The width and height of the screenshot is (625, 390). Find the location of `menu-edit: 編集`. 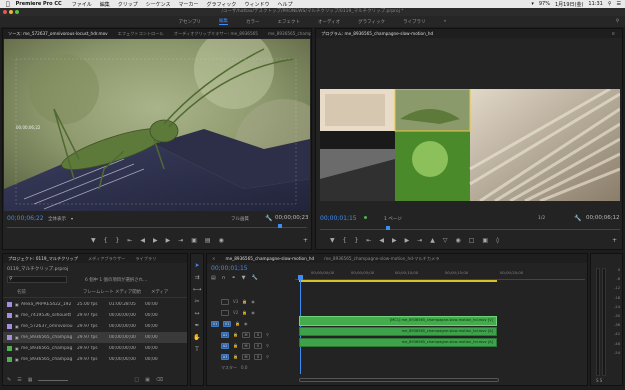

menu-edit: 編集 is located at coordinates (105, 4).